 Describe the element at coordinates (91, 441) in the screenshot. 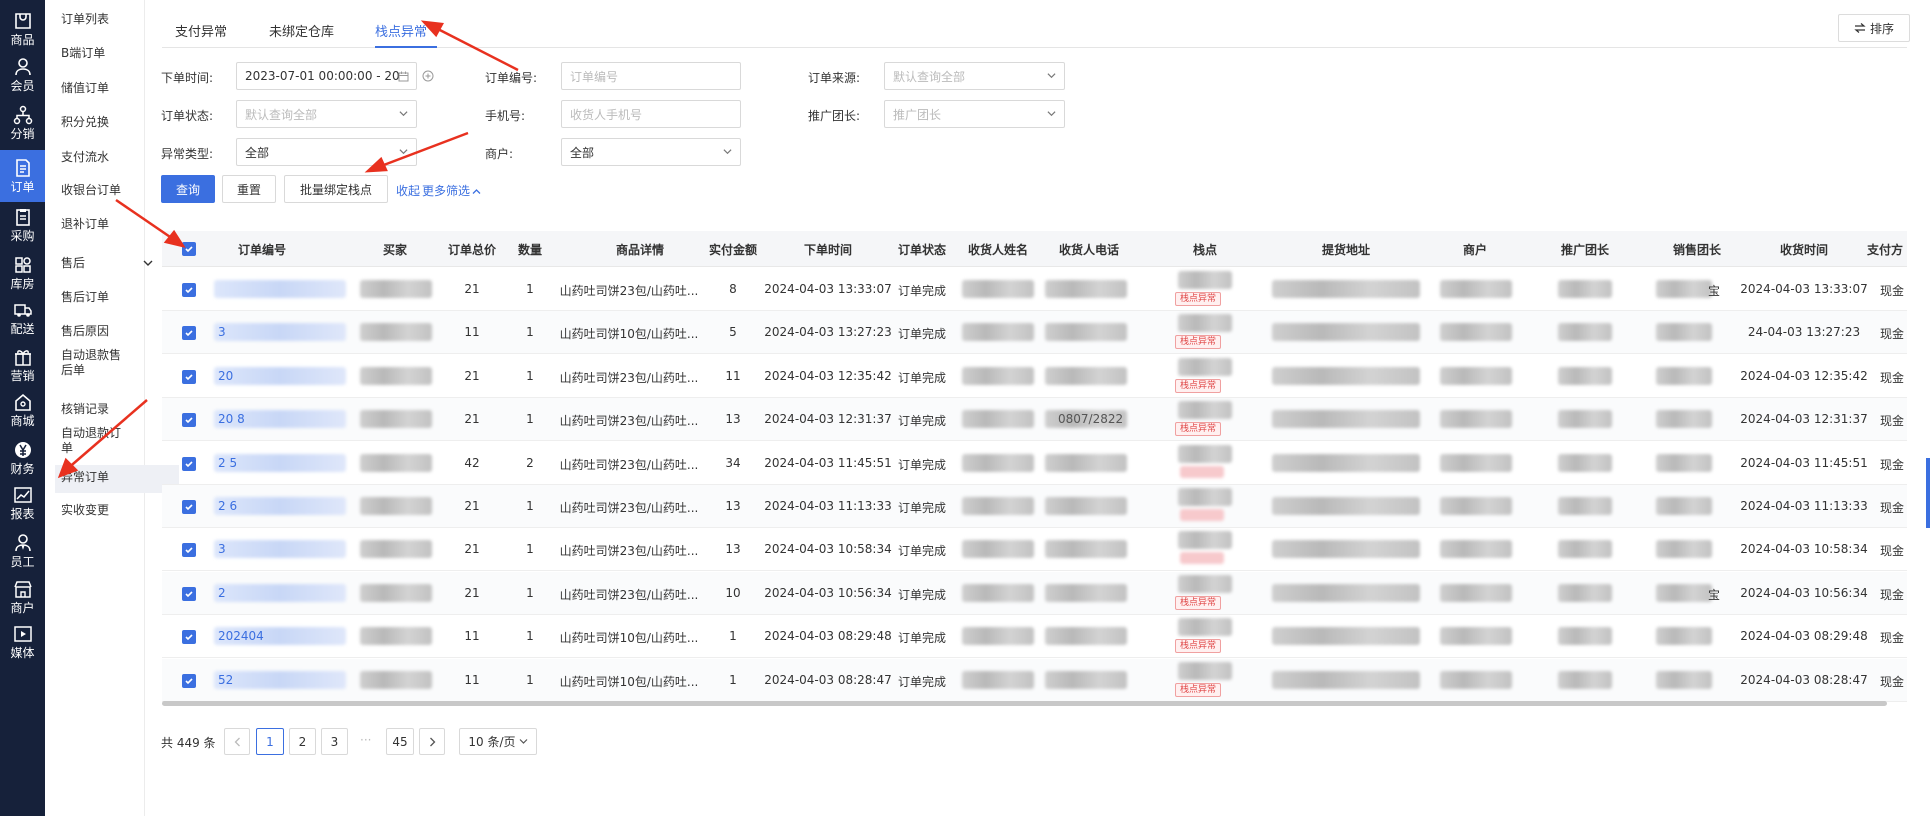

I see `submenu-auto-refund-order: 自动退款订 单` at that location.